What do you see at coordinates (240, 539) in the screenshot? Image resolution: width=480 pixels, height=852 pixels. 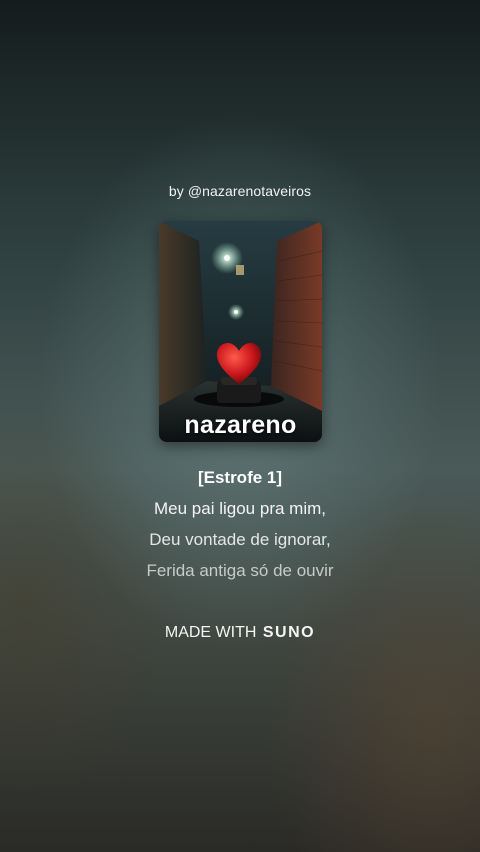 I see `lyric-line: Deu vontade de ignorar,` at bounding box center [240, 539].